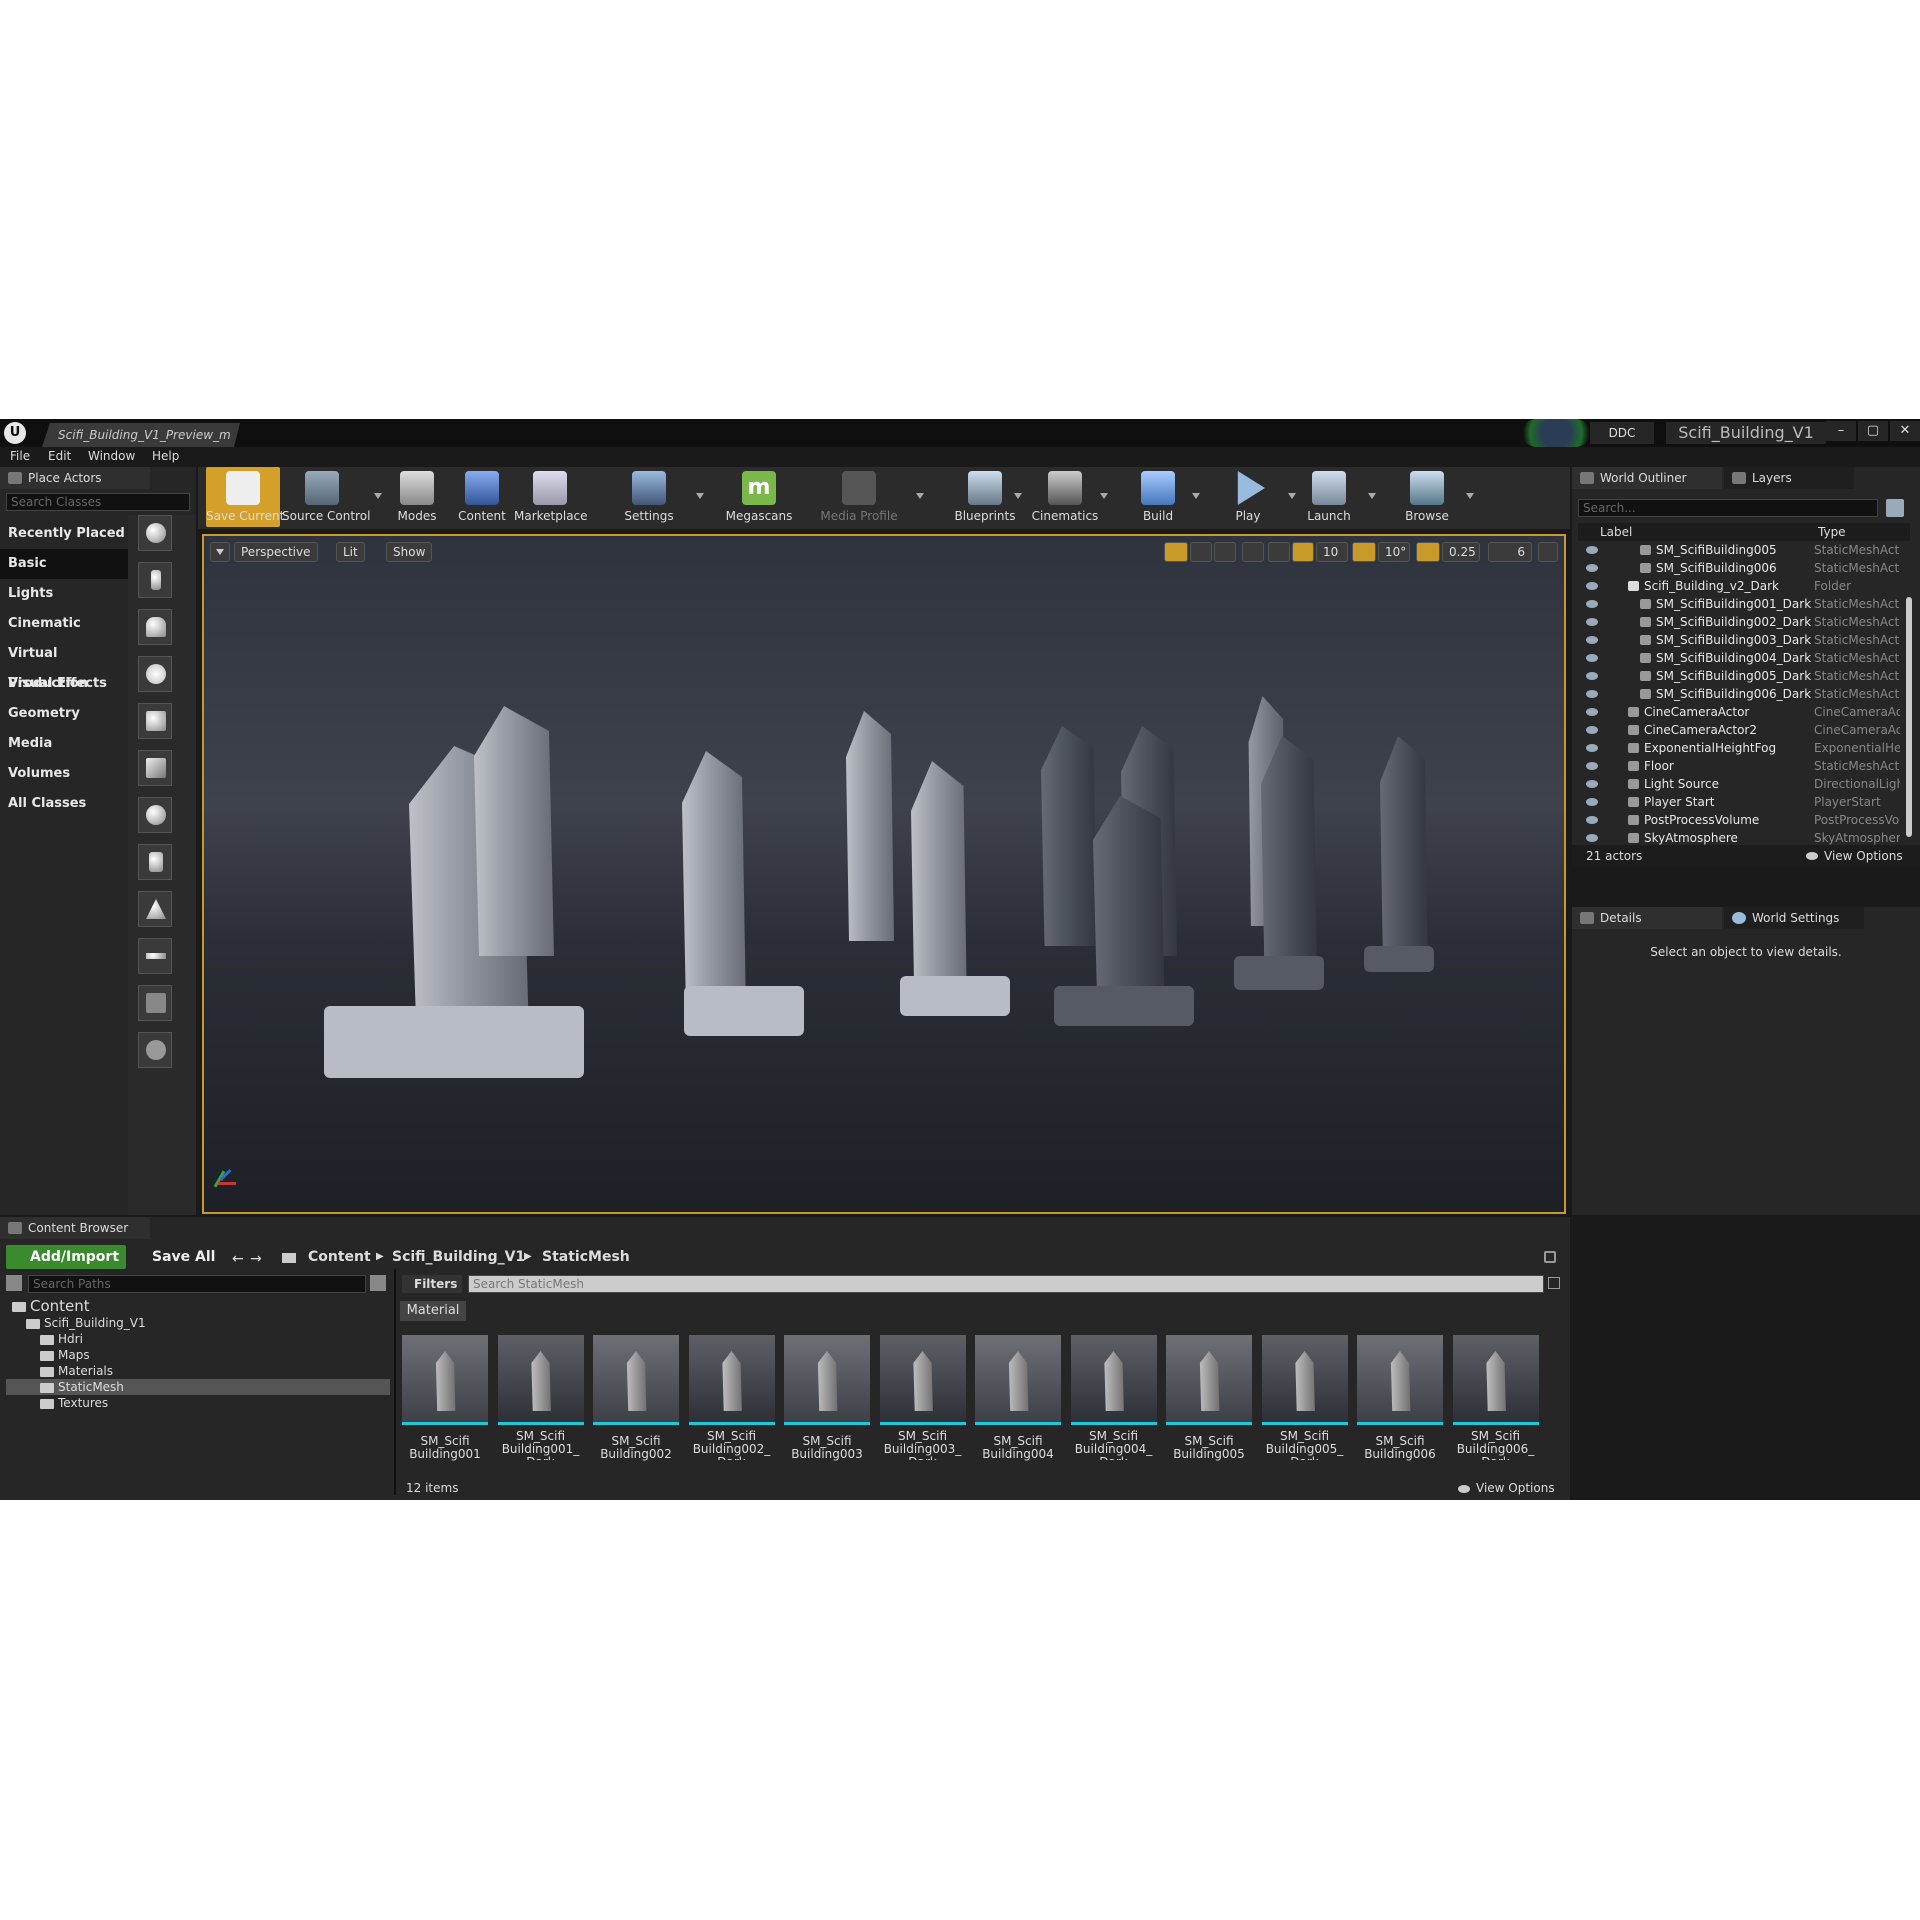 This screenshot has width=1920, height=1920. Describe the element at coordinates (155, 627) in the screenshot. I see `pawn-icon` at that location.